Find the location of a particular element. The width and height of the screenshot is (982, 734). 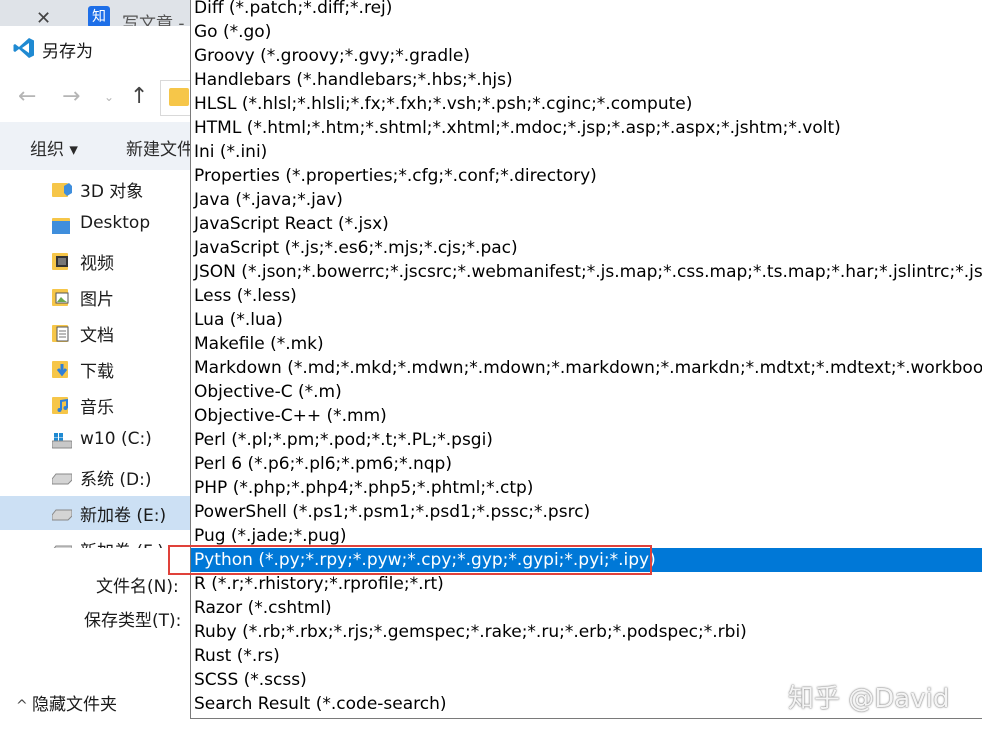

sidebar-item-label: 新加卷 (E:) is located at coordinates (123, 516).